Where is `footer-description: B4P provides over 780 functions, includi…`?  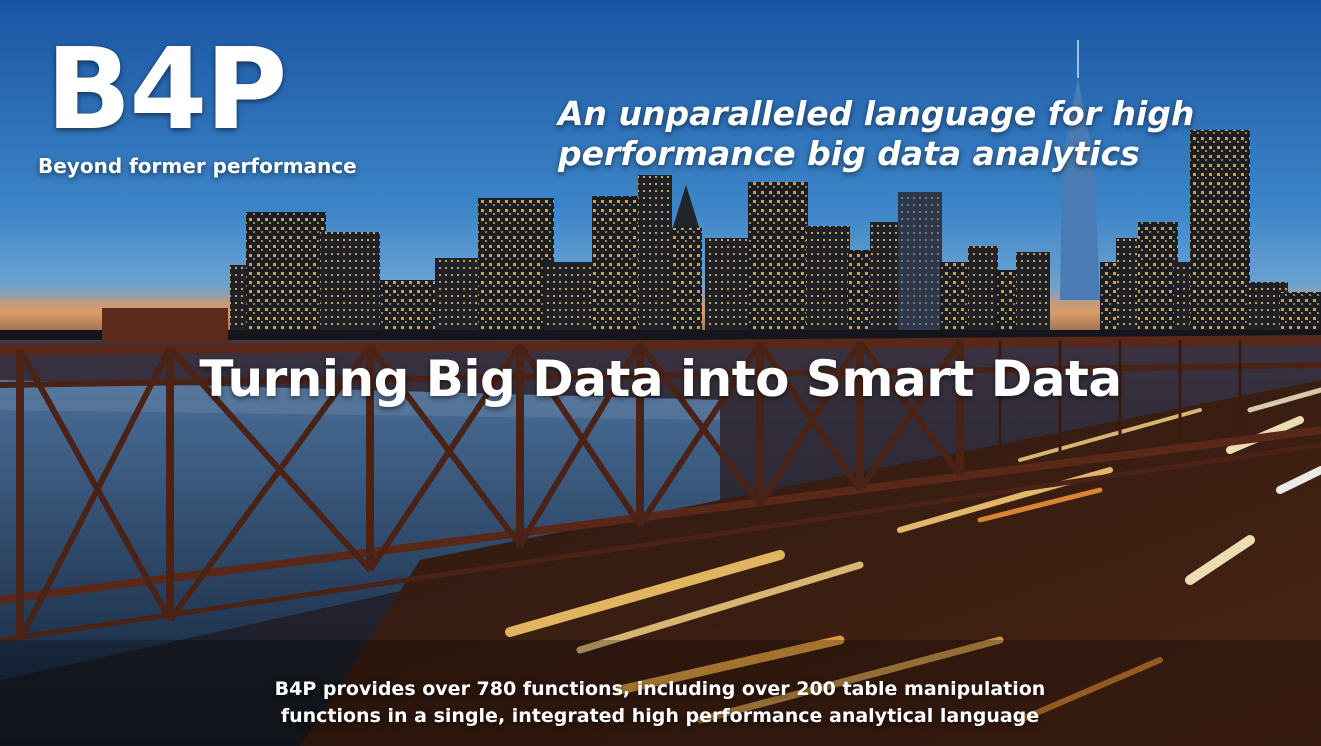
footer-description: B4P provides over 780 functions, includi… is located at coordinates (660, 702).